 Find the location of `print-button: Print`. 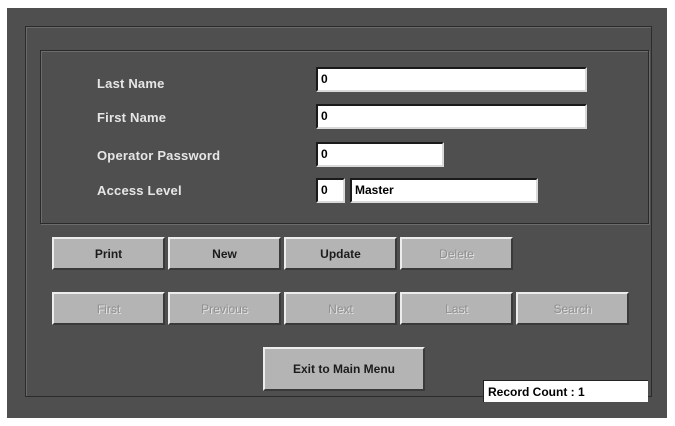

print-button: Print is located at coordinates (108, 253).